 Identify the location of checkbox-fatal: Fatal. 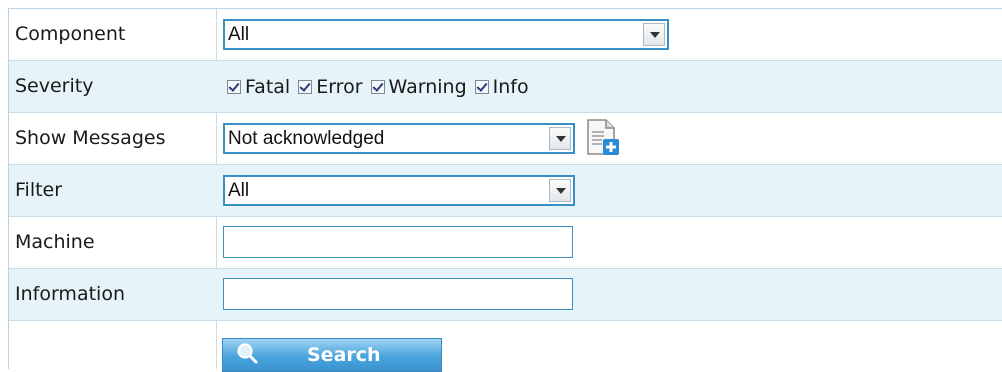
(258, 87).